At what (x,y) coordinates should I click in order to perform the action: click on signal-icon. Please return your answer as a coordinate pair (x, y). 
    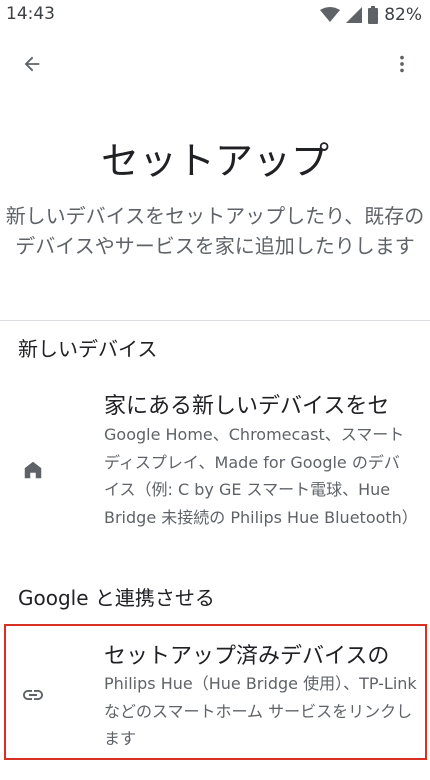
    Looking at the image, I should click on (354, 15).